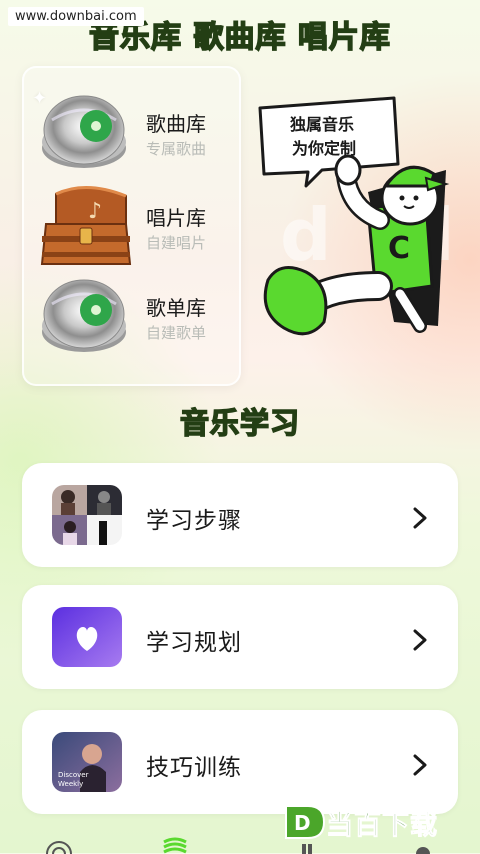 The width and height of the screenshot is (480, 854). I want to click on library-subtitle: 自建歌单, so click(176, 333).